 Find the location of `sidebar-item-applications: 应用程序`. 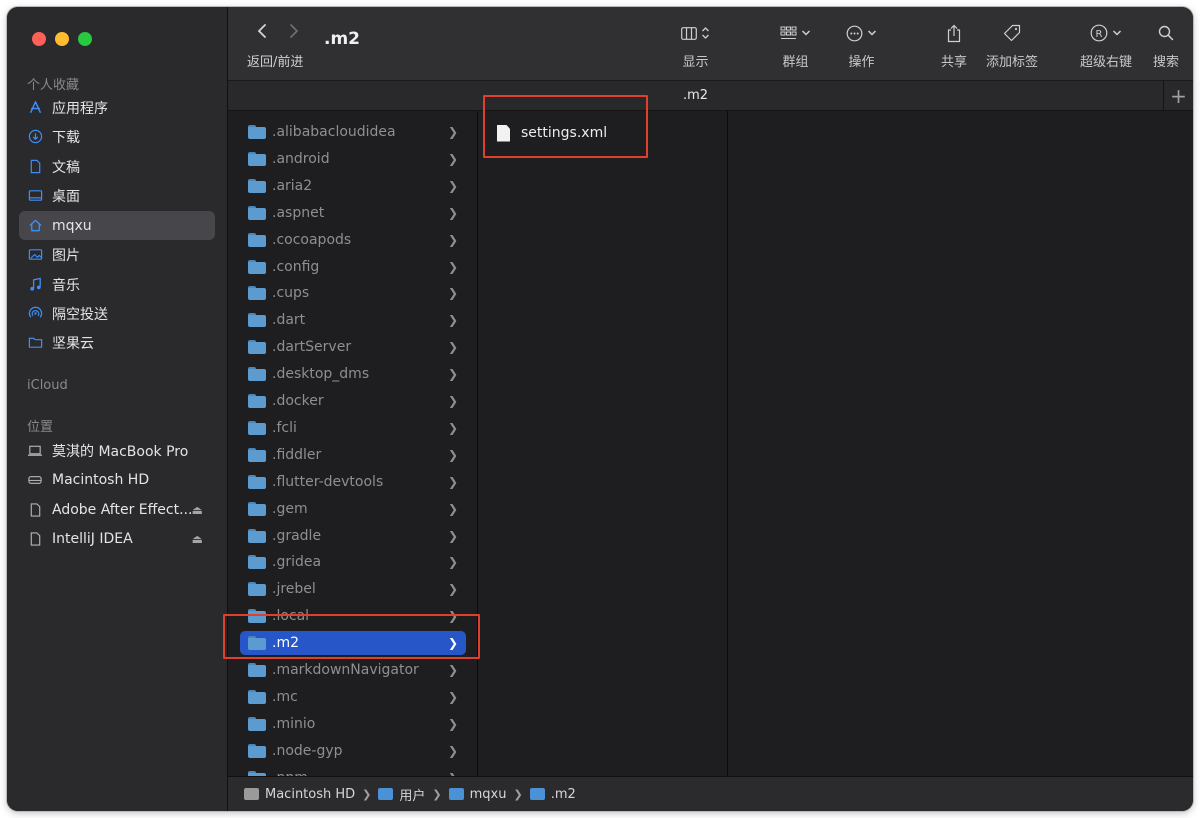

sidebar-item-applications: 应用程序 is located at coordinates (117, 107).